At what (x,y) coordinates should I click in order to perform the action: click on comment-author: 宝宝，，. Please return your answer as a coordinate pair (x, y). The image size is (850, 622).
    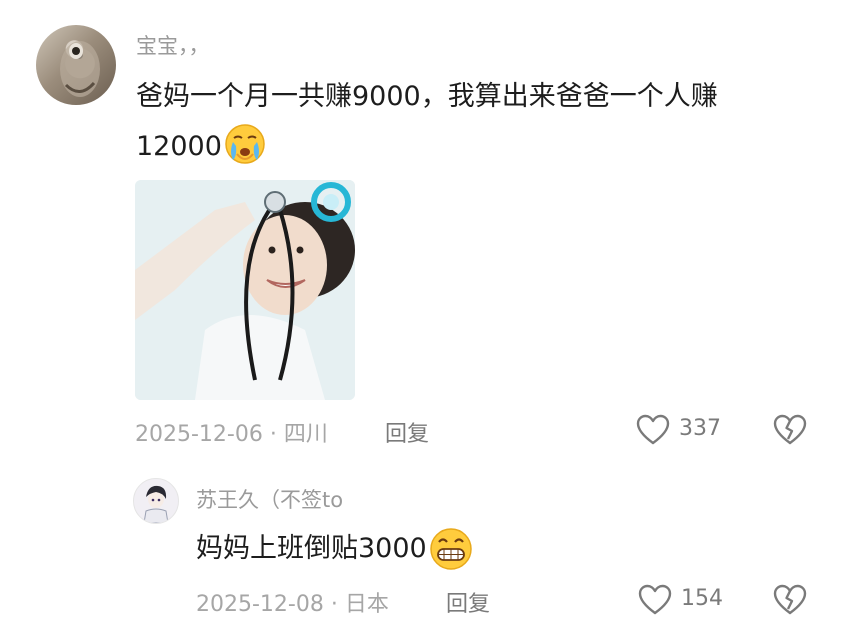
    Looking at the image, I should click on (173, 45).